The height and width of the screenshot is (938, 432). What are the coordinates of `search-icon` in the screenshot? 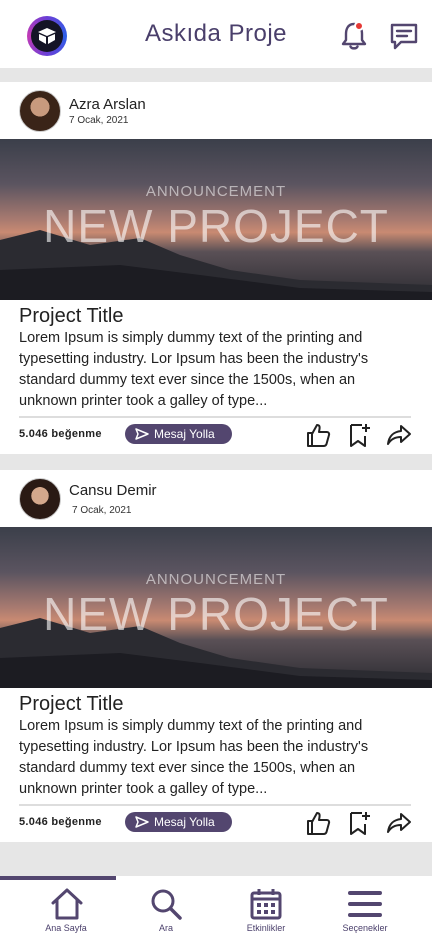 It's located at (166, 904).